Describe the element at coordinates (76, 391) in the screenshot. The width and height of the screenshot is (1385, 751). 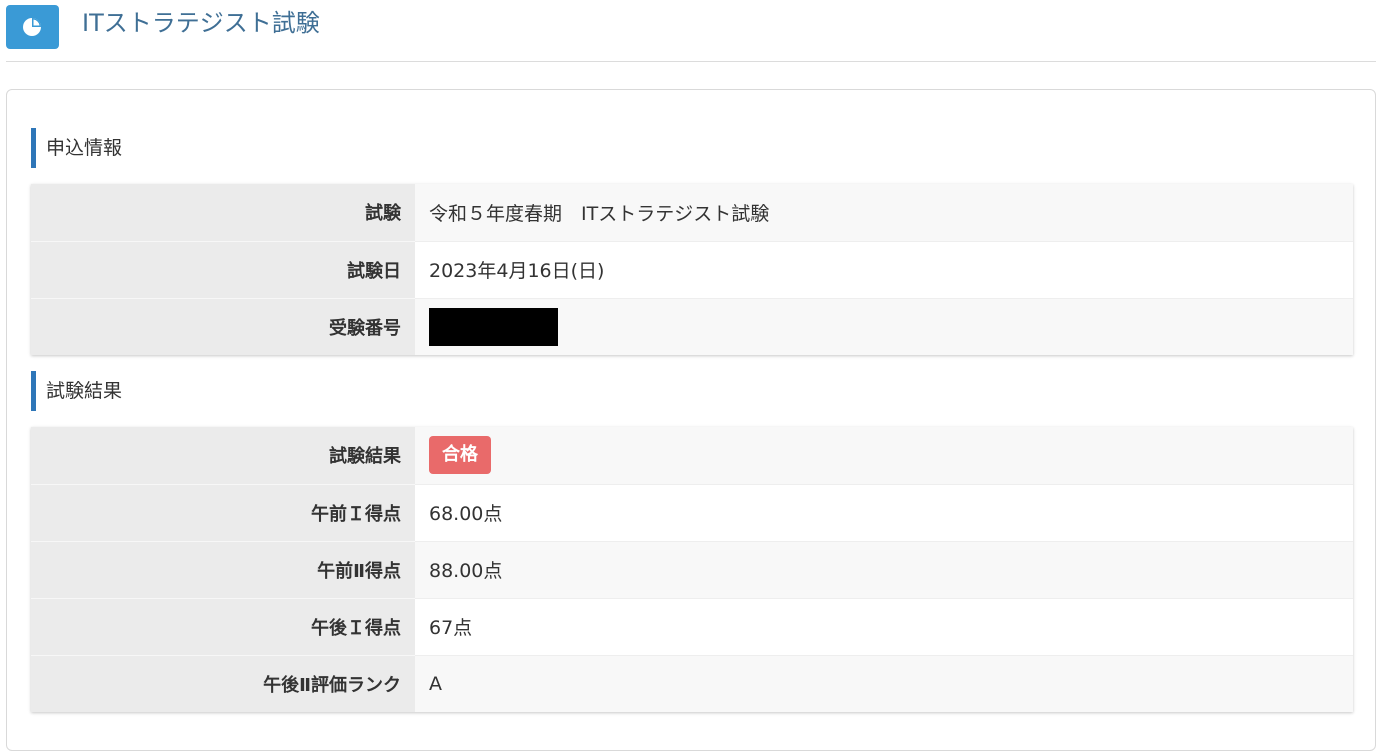
I see `section-heading-result: 試験結果` at that location.